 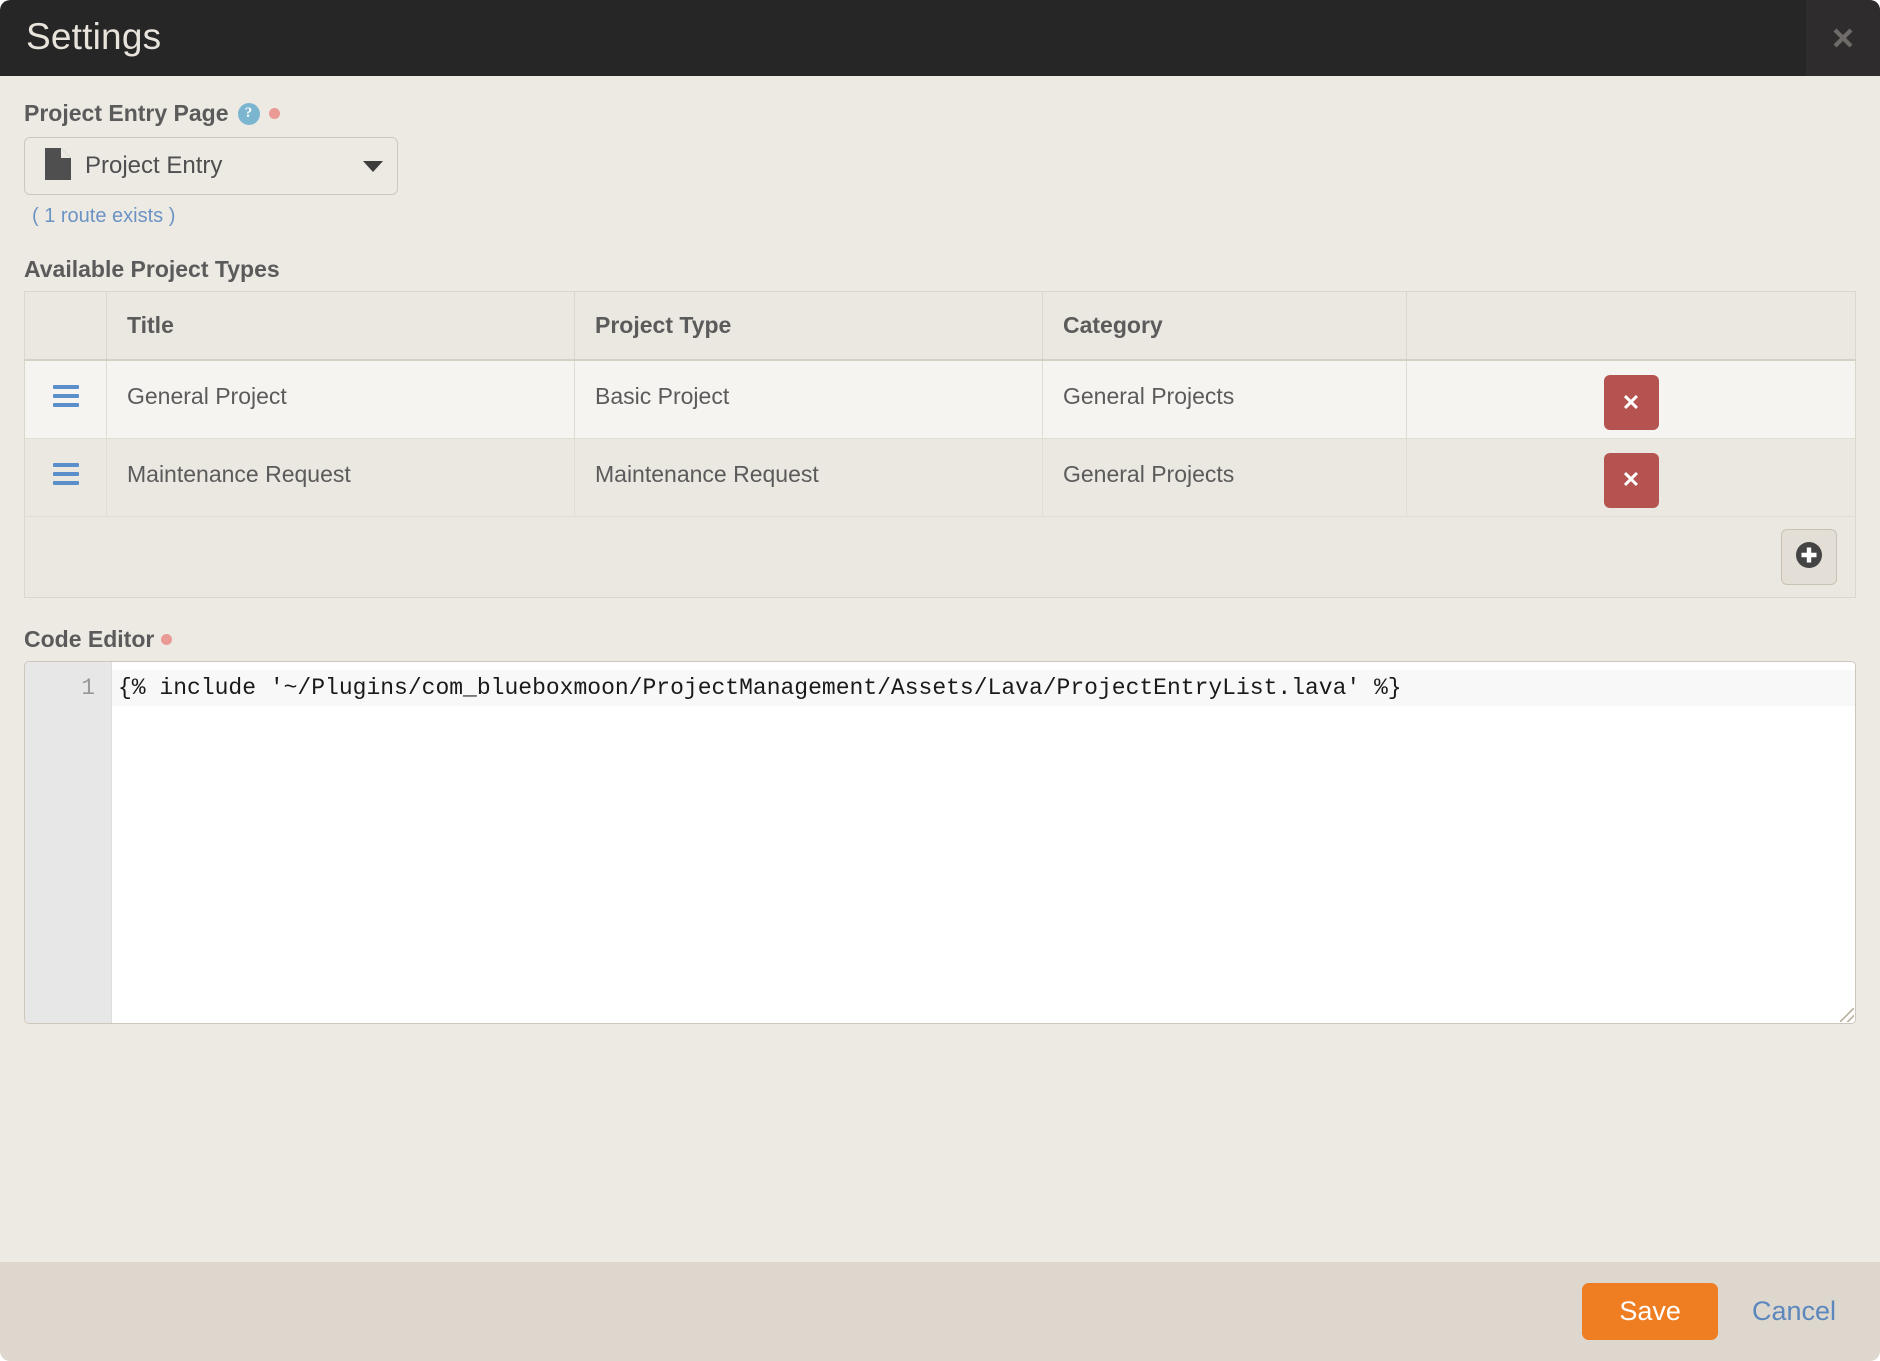 What do you see at coordinates (1631, 326) in the screenshot?
I see `column-header-actions` at bounding box center [1631, 326].